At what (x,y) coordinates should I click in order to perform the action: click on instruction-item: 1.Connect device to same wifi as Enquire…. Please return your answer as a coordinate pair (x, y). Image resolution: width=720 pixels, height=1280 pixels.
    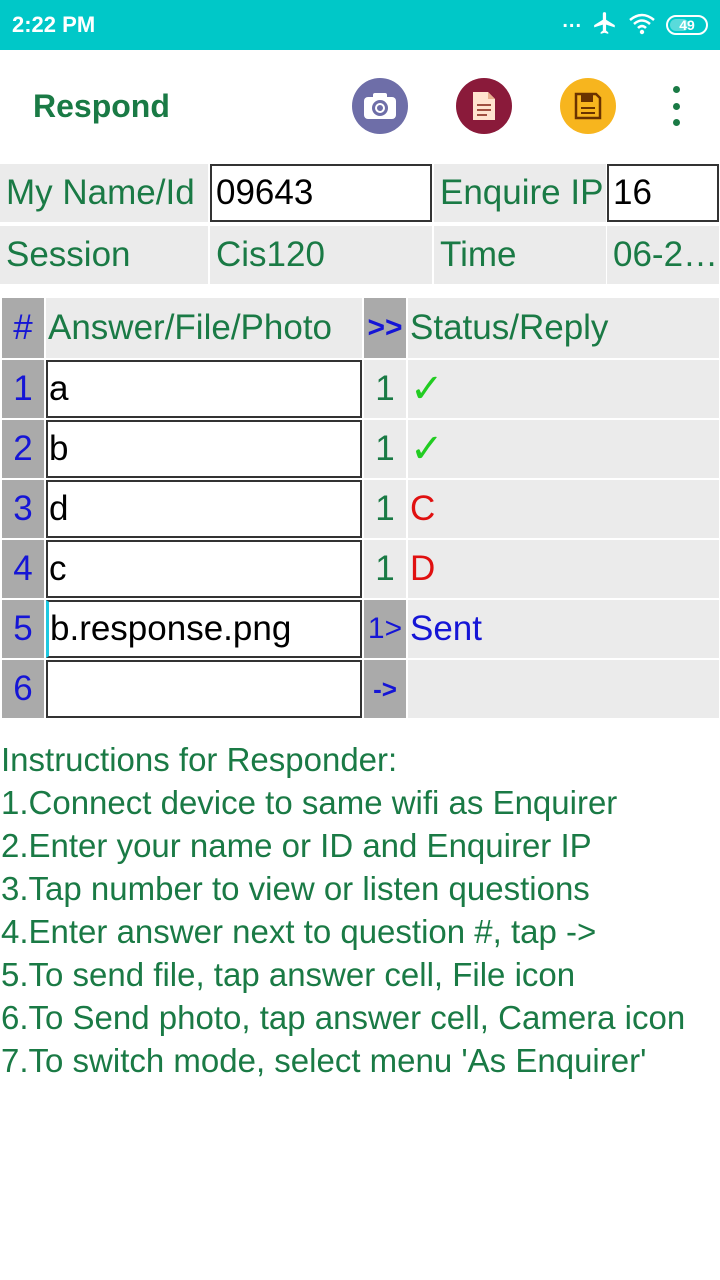
    Looking at the image, I should click on (309, 802).